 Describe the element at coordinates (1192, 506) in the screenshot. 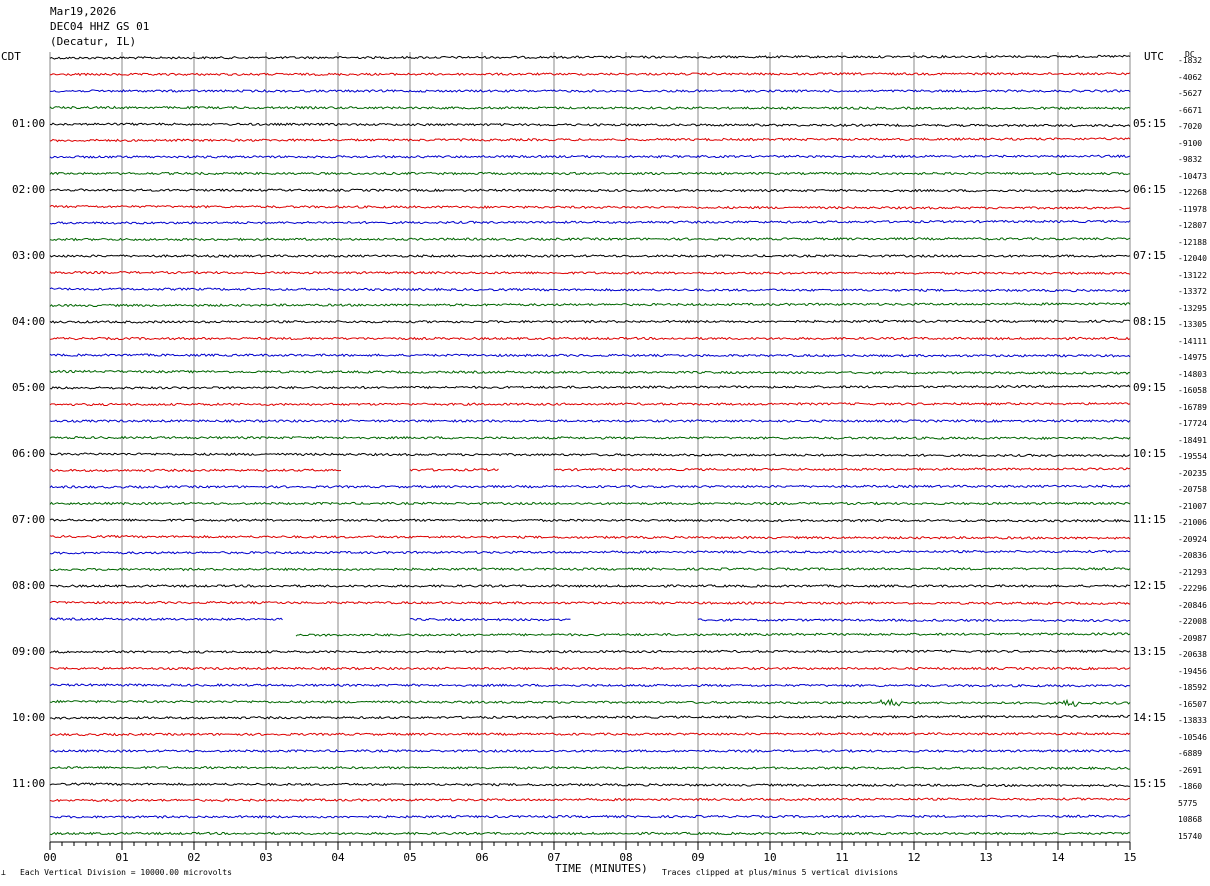

I see `dc-offset-label: -21007` at that location.